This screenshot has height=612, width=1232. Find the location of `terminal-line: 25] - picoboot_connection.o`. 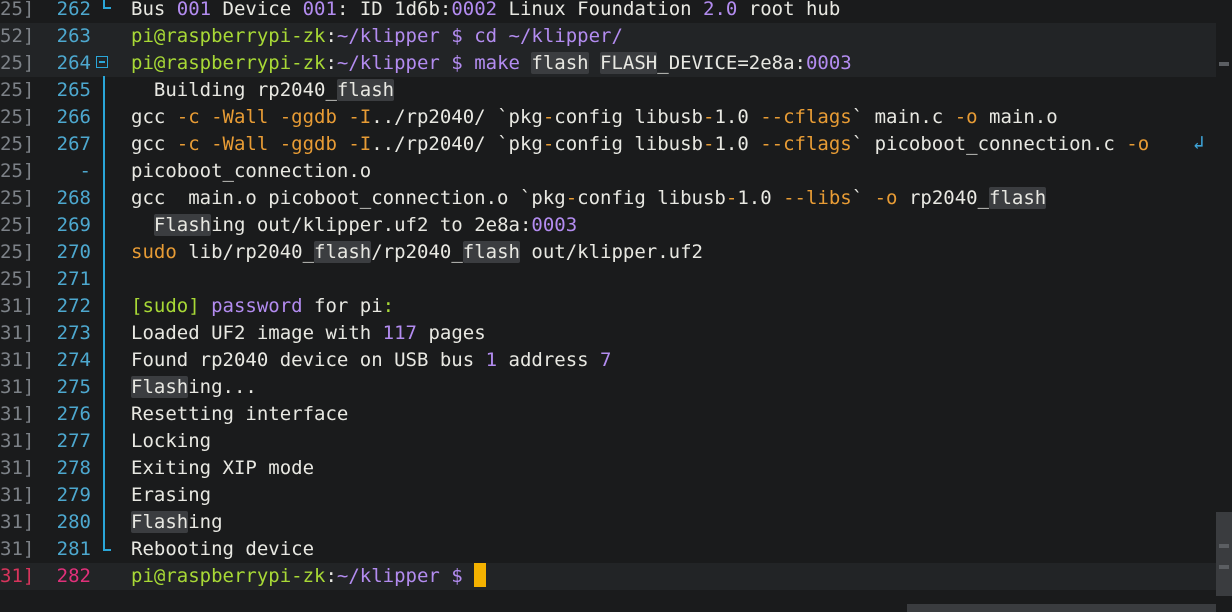

terminal-line: 25] - picoboot_connection.o is located at coordinates (608, 171).